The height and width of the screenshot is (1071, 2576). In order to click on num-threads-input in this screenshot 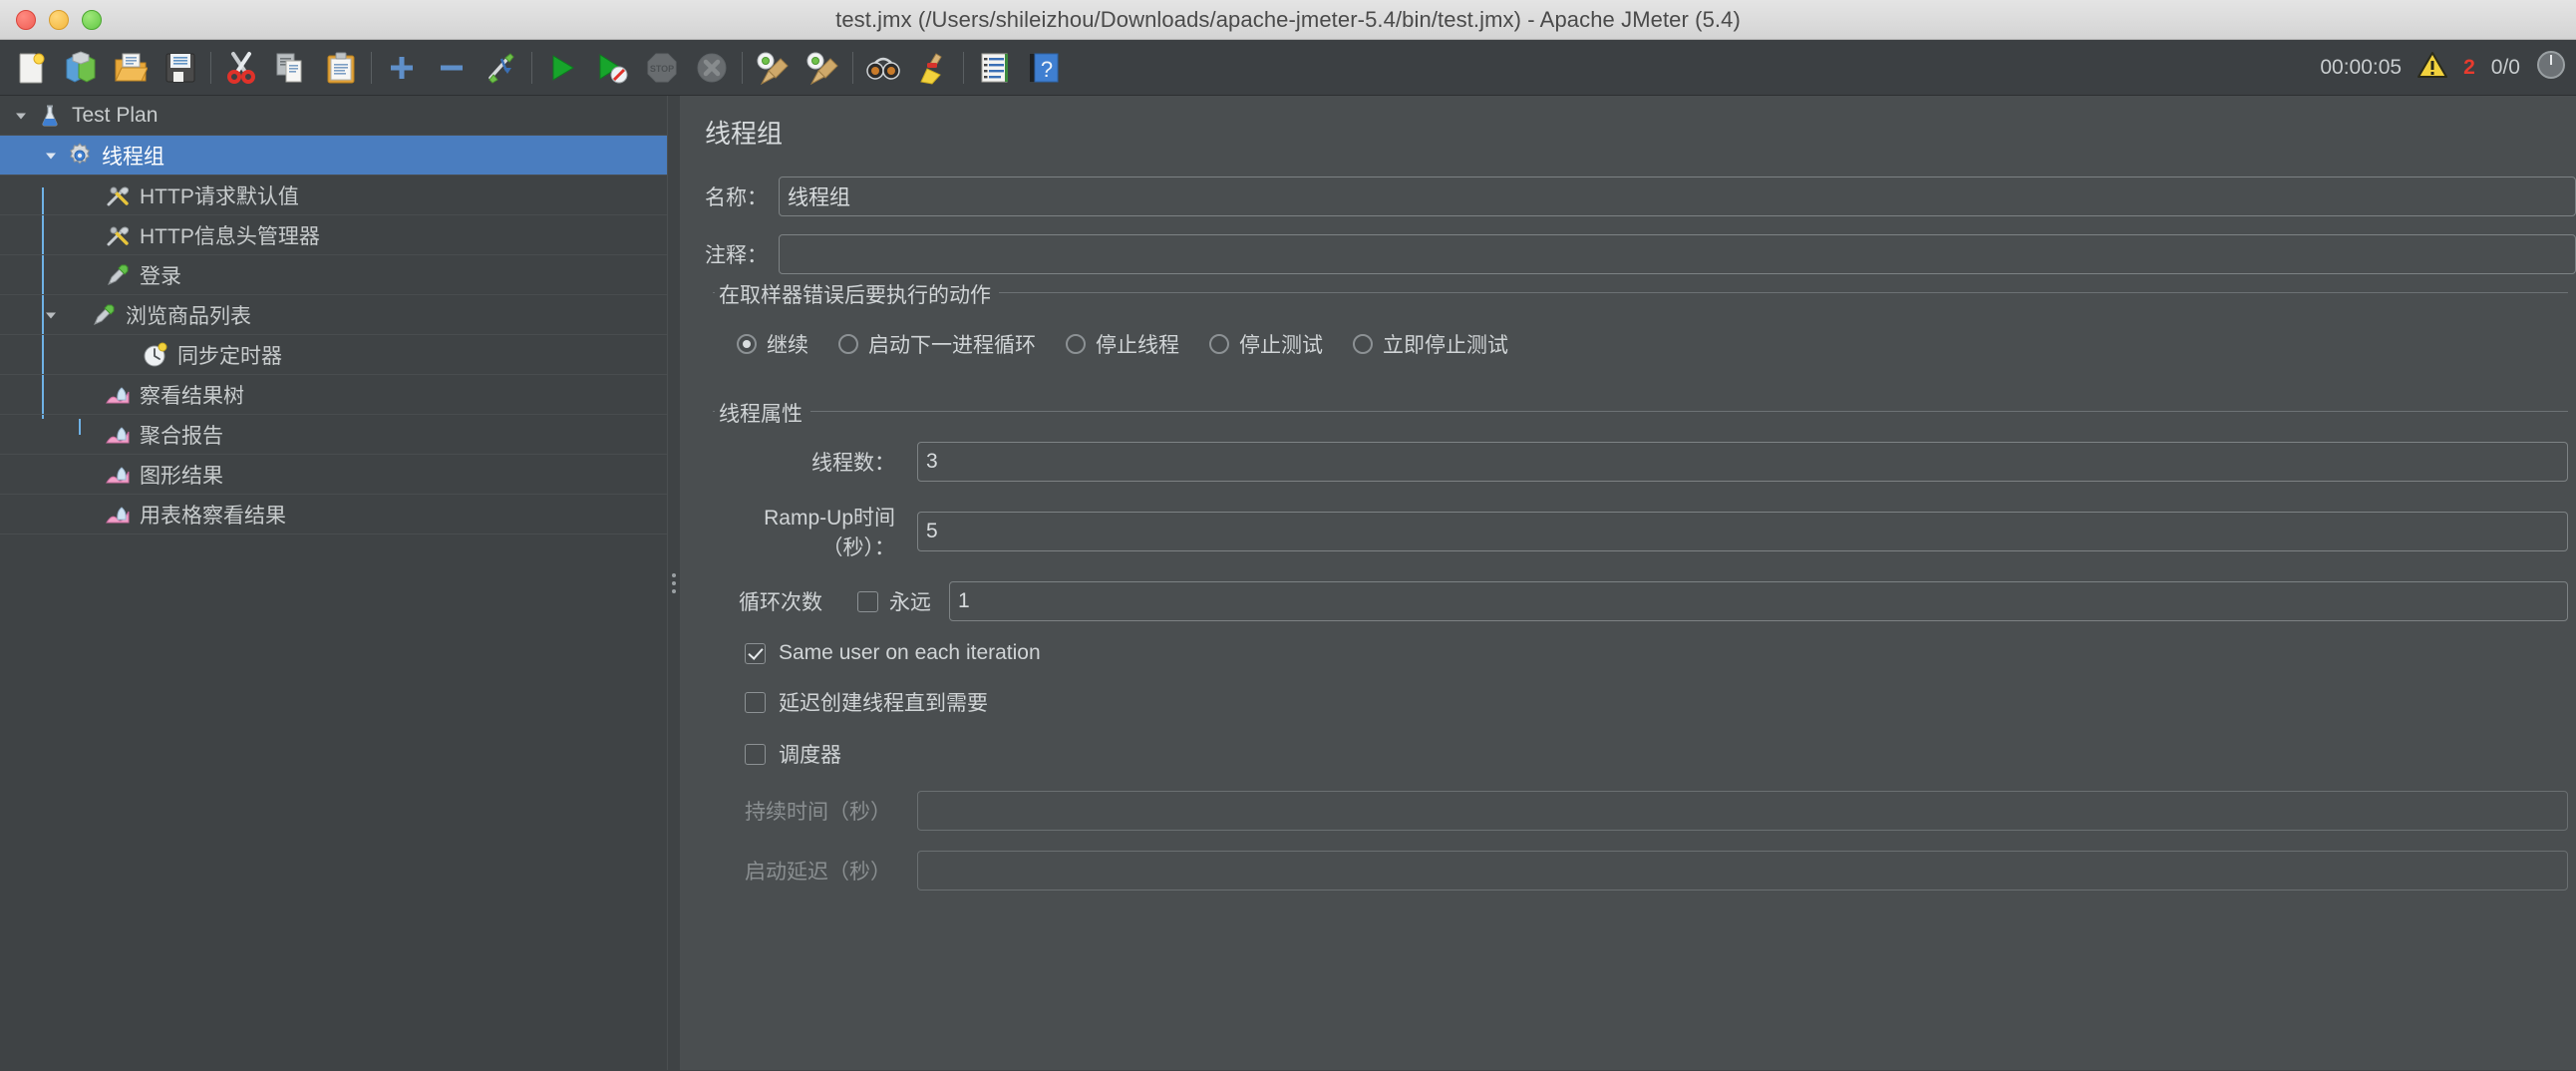, I will do `click(1742, 462)`.